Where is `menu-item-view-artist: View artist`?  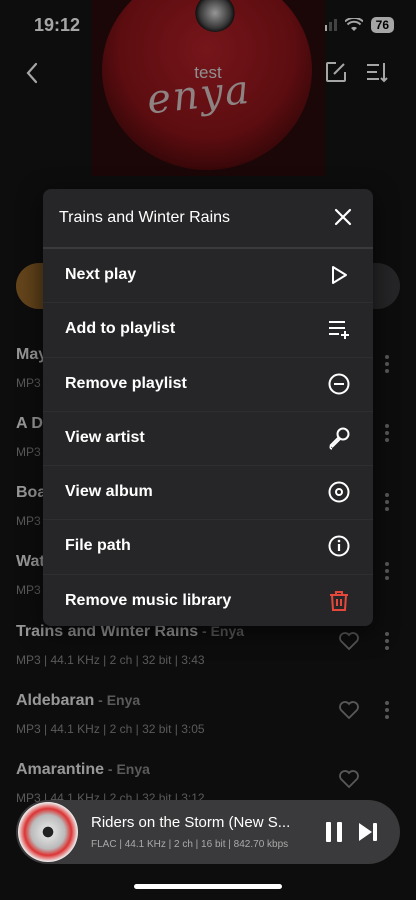 menu-item-view-artist: View artist is located at coordinates (208, 439).